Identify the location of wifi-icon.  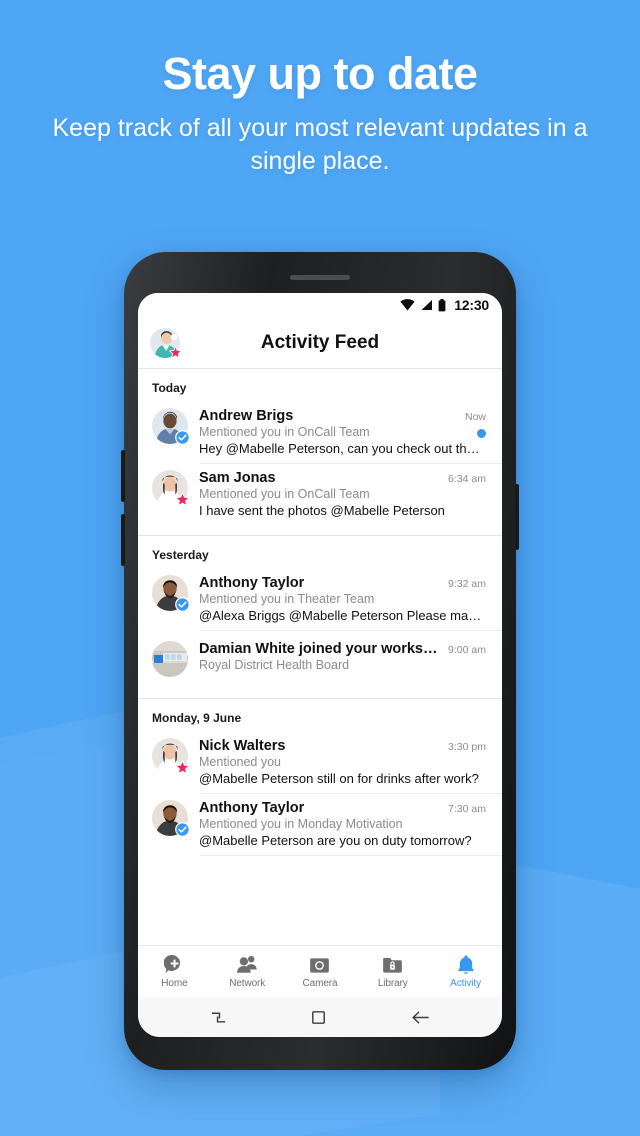
(407, 305).